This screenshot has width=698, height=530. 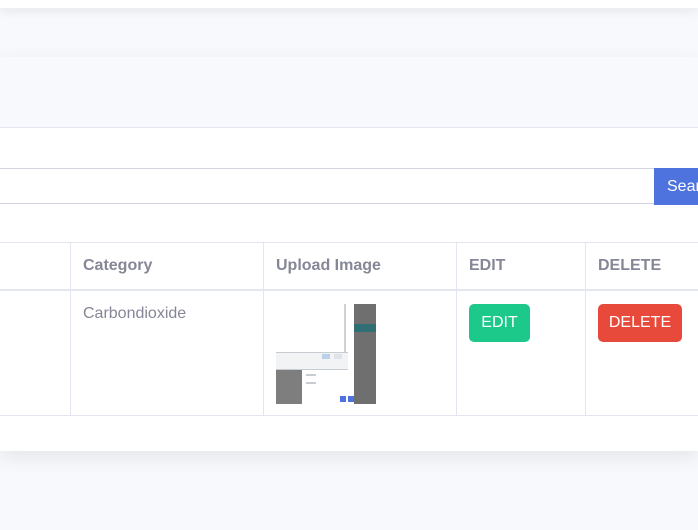 I want to click on uploaded-image-thumbnail, so click(x=326, y=354).